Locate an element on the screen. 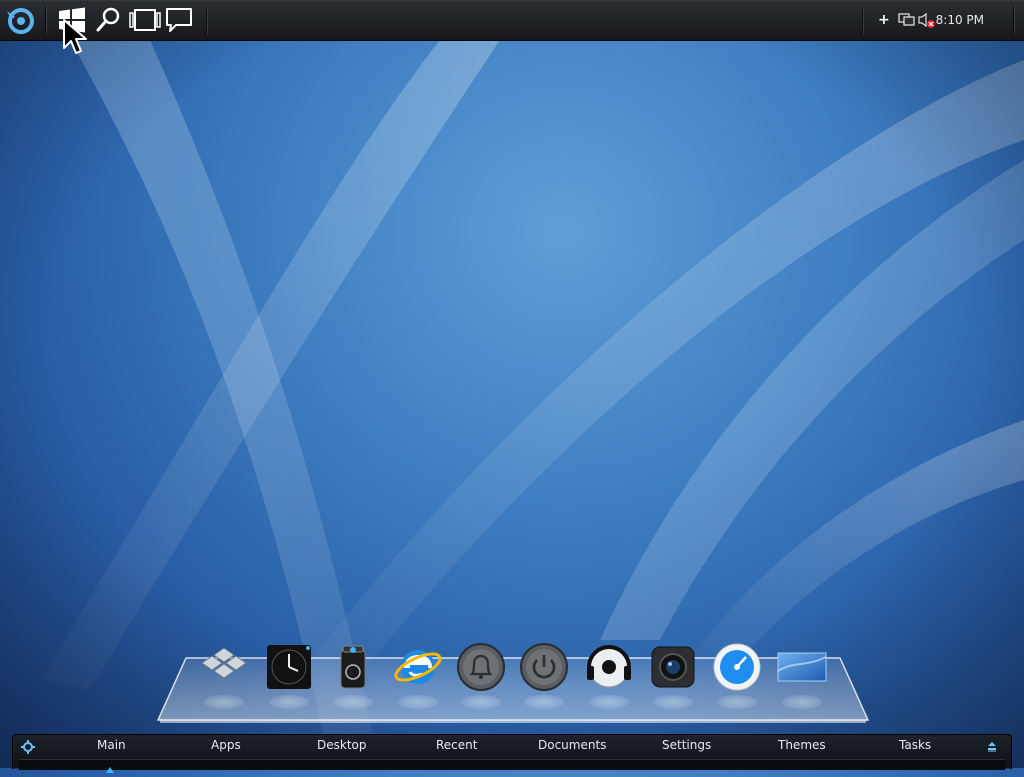 The height and width of the screenshot is (777, 1024). dock-music-headphones-icon is located at coordinates (609, 675).